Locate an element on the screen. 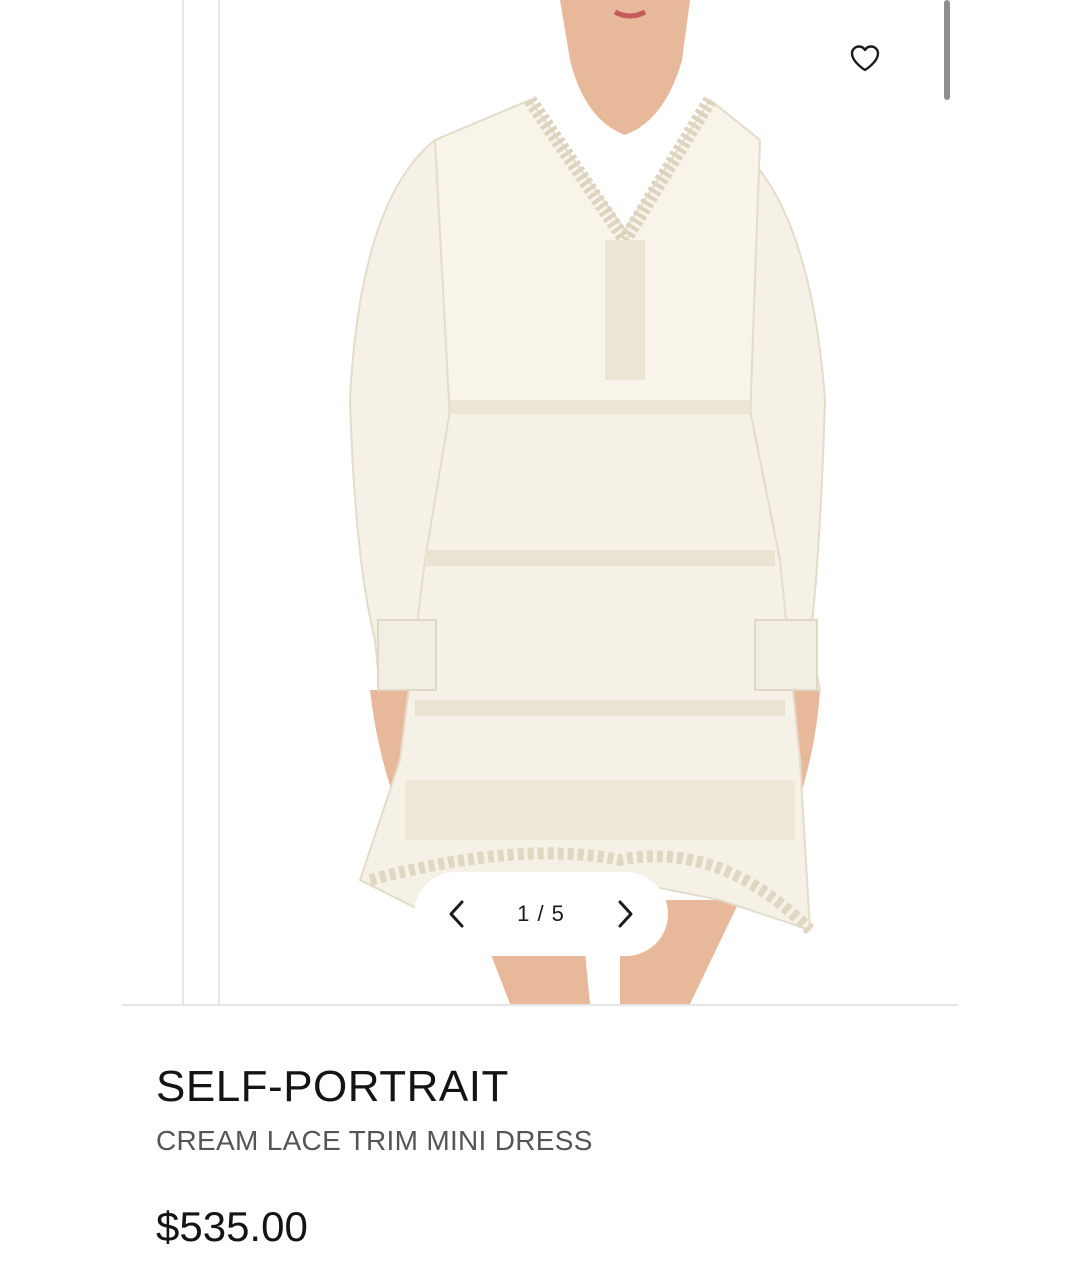 The height and width of the screenshot is (1280, 1080). product-name: CREAM LACE TRIM MINI DRESS is located at coordinates (374, 1140).